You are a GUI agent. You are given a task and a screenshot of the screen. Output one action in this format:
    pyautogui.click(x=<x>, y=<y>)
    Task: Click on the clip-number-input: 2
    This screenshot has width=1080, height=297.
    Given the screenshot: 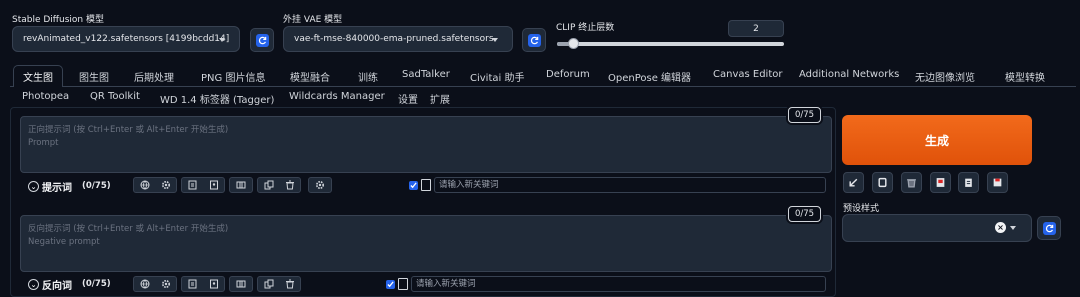 What is the action you would take?
    pyautogui.click(x=756, y=28)
    